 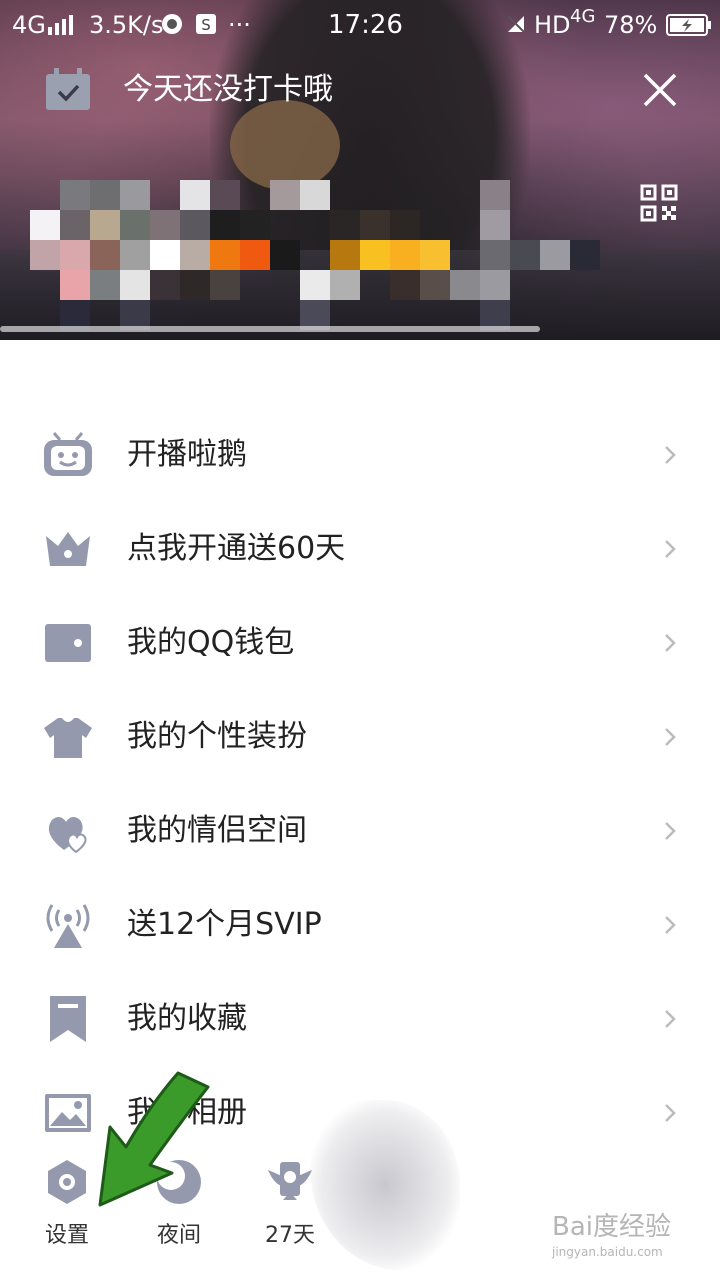 What do you see at coordinates (360, 831) in the screenshot?
I see `menu-item-couple-space: 我的情侣空间` at bounding box center [360, 831].